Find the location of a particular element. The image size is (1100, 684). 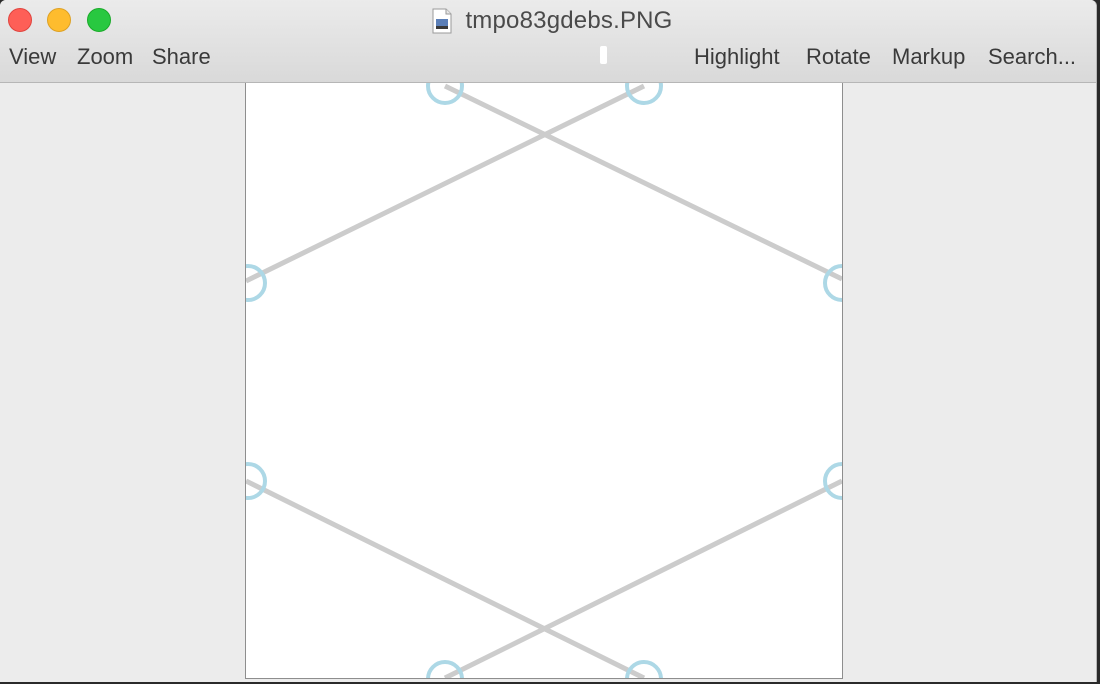

window-title: tmpo83gdebs.PNG is located at coordinates (569, 20).